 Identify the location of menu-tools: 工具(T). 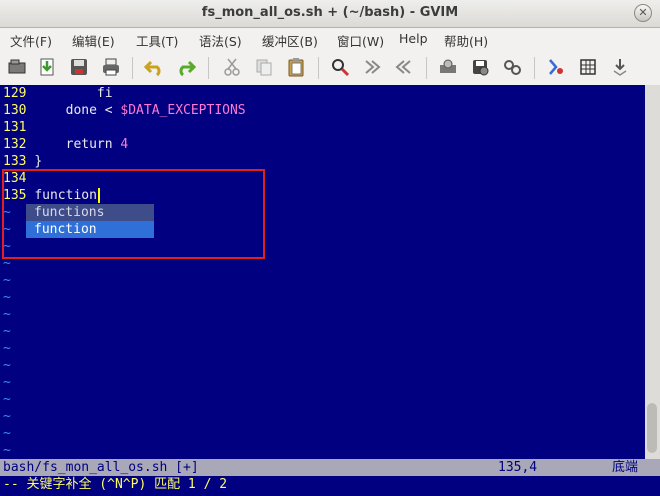
(157, 40).